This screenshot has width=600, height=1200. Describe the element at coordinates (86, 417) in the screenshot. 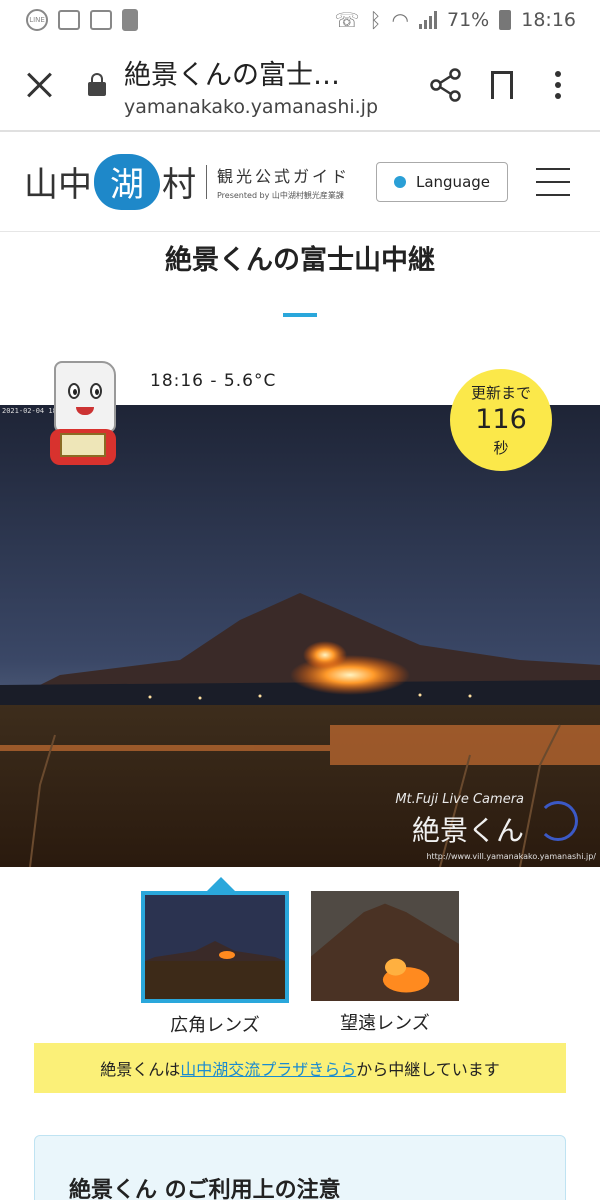

I see `mascot-image` at that location.